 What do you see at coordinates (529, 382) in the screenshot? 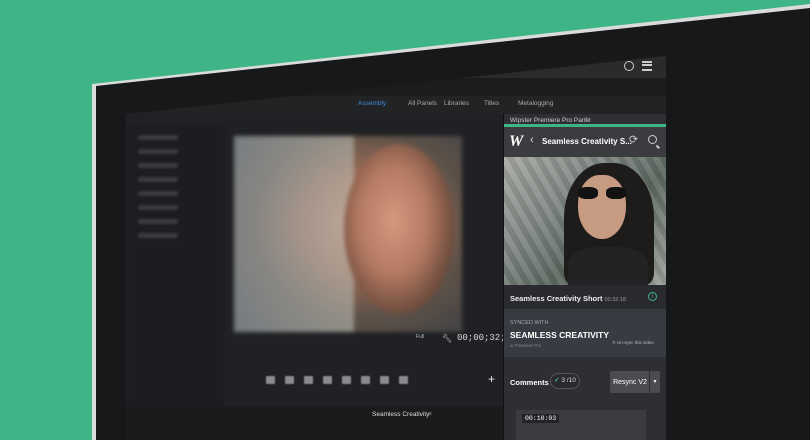
I see `comments-label: Comments` at bounding box center [529, 382].